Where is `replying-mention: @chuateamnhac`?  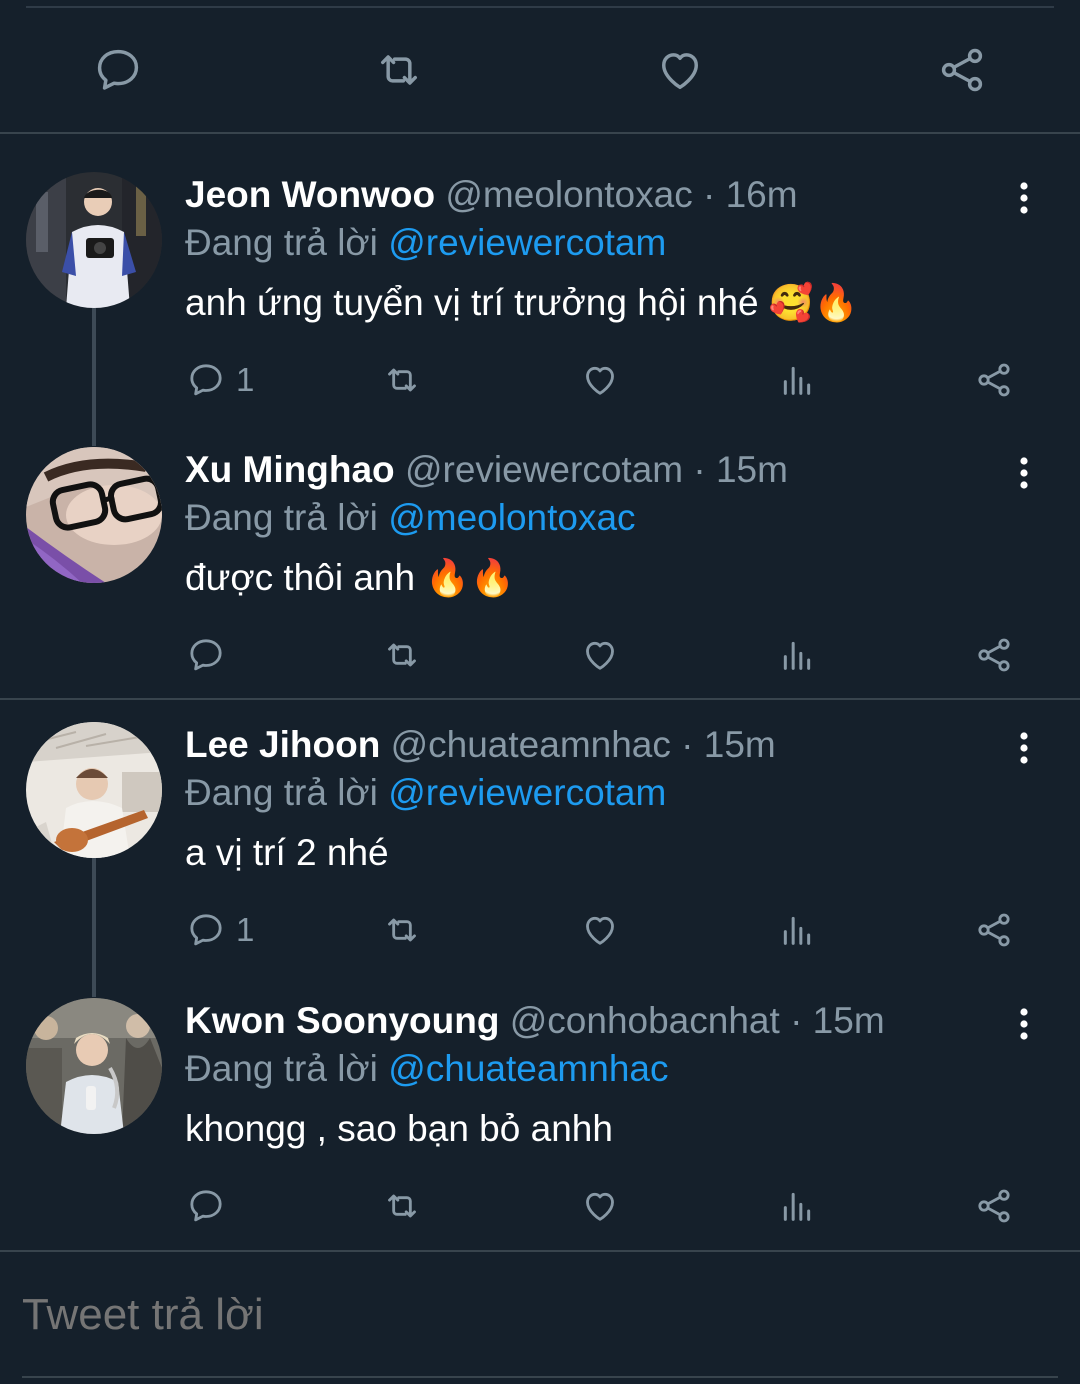 replying-mention: @chuateamnhac is located at coordinates (528, 1068).